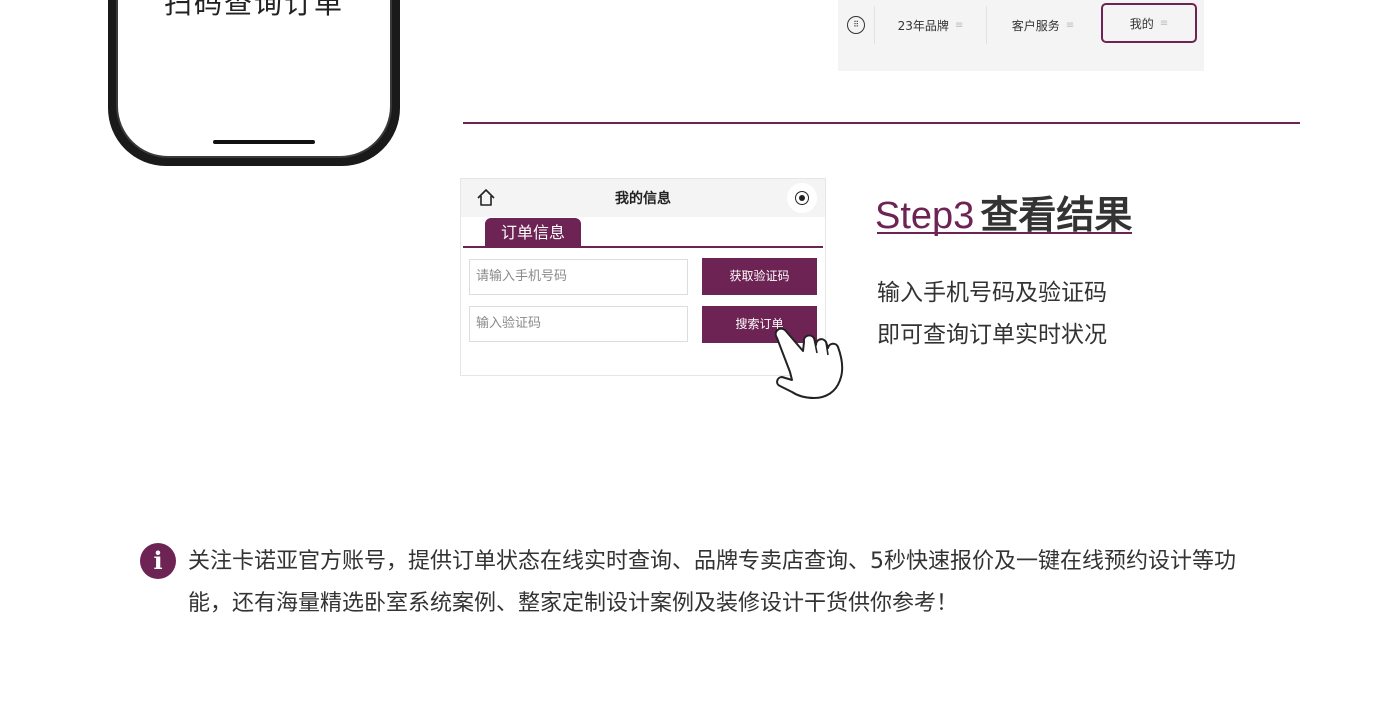  Describe the element at coordinates (759, 276) in the screenshot. I see `get-code-button: 获取验证码` at that location.